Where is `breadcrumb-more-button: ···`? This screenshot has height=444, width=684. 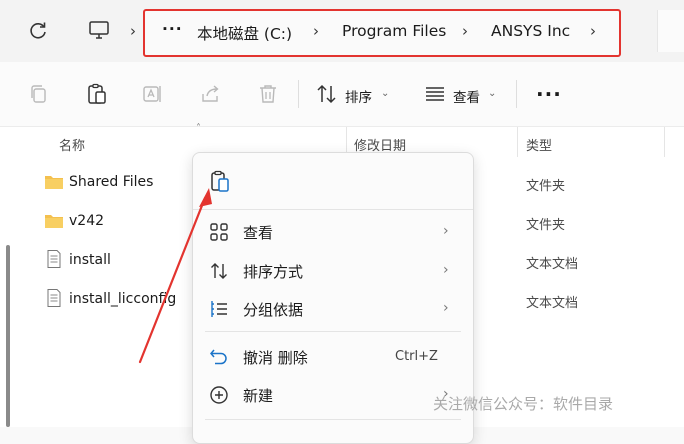
breadcrumb-more-button: ··· is located at coordinates (172, 29).